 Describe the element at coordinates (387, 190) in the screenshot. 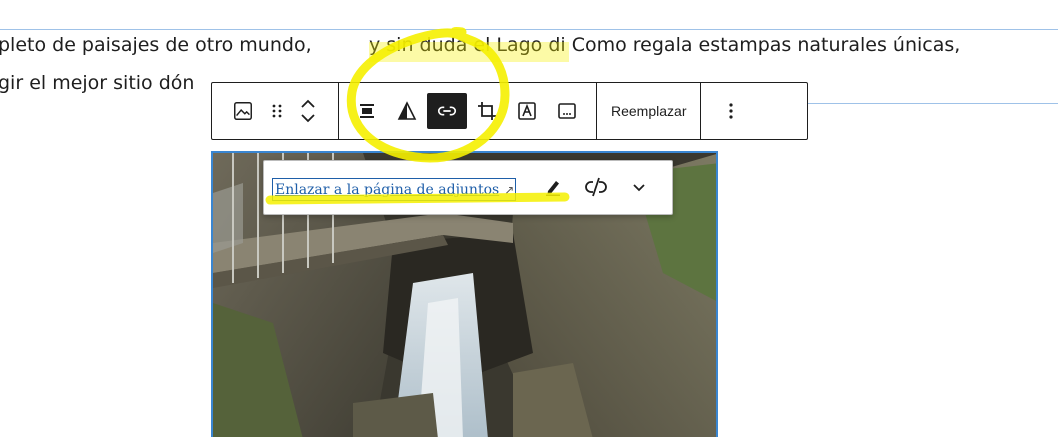

I see `link-url-text: Enlazar a la página de adjuntos` at that location.